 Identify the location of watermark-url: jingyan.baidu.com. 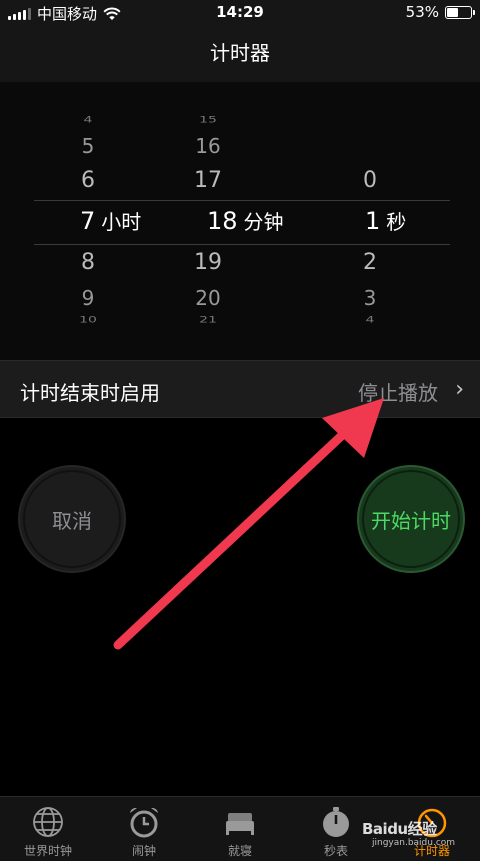
(414, 843).